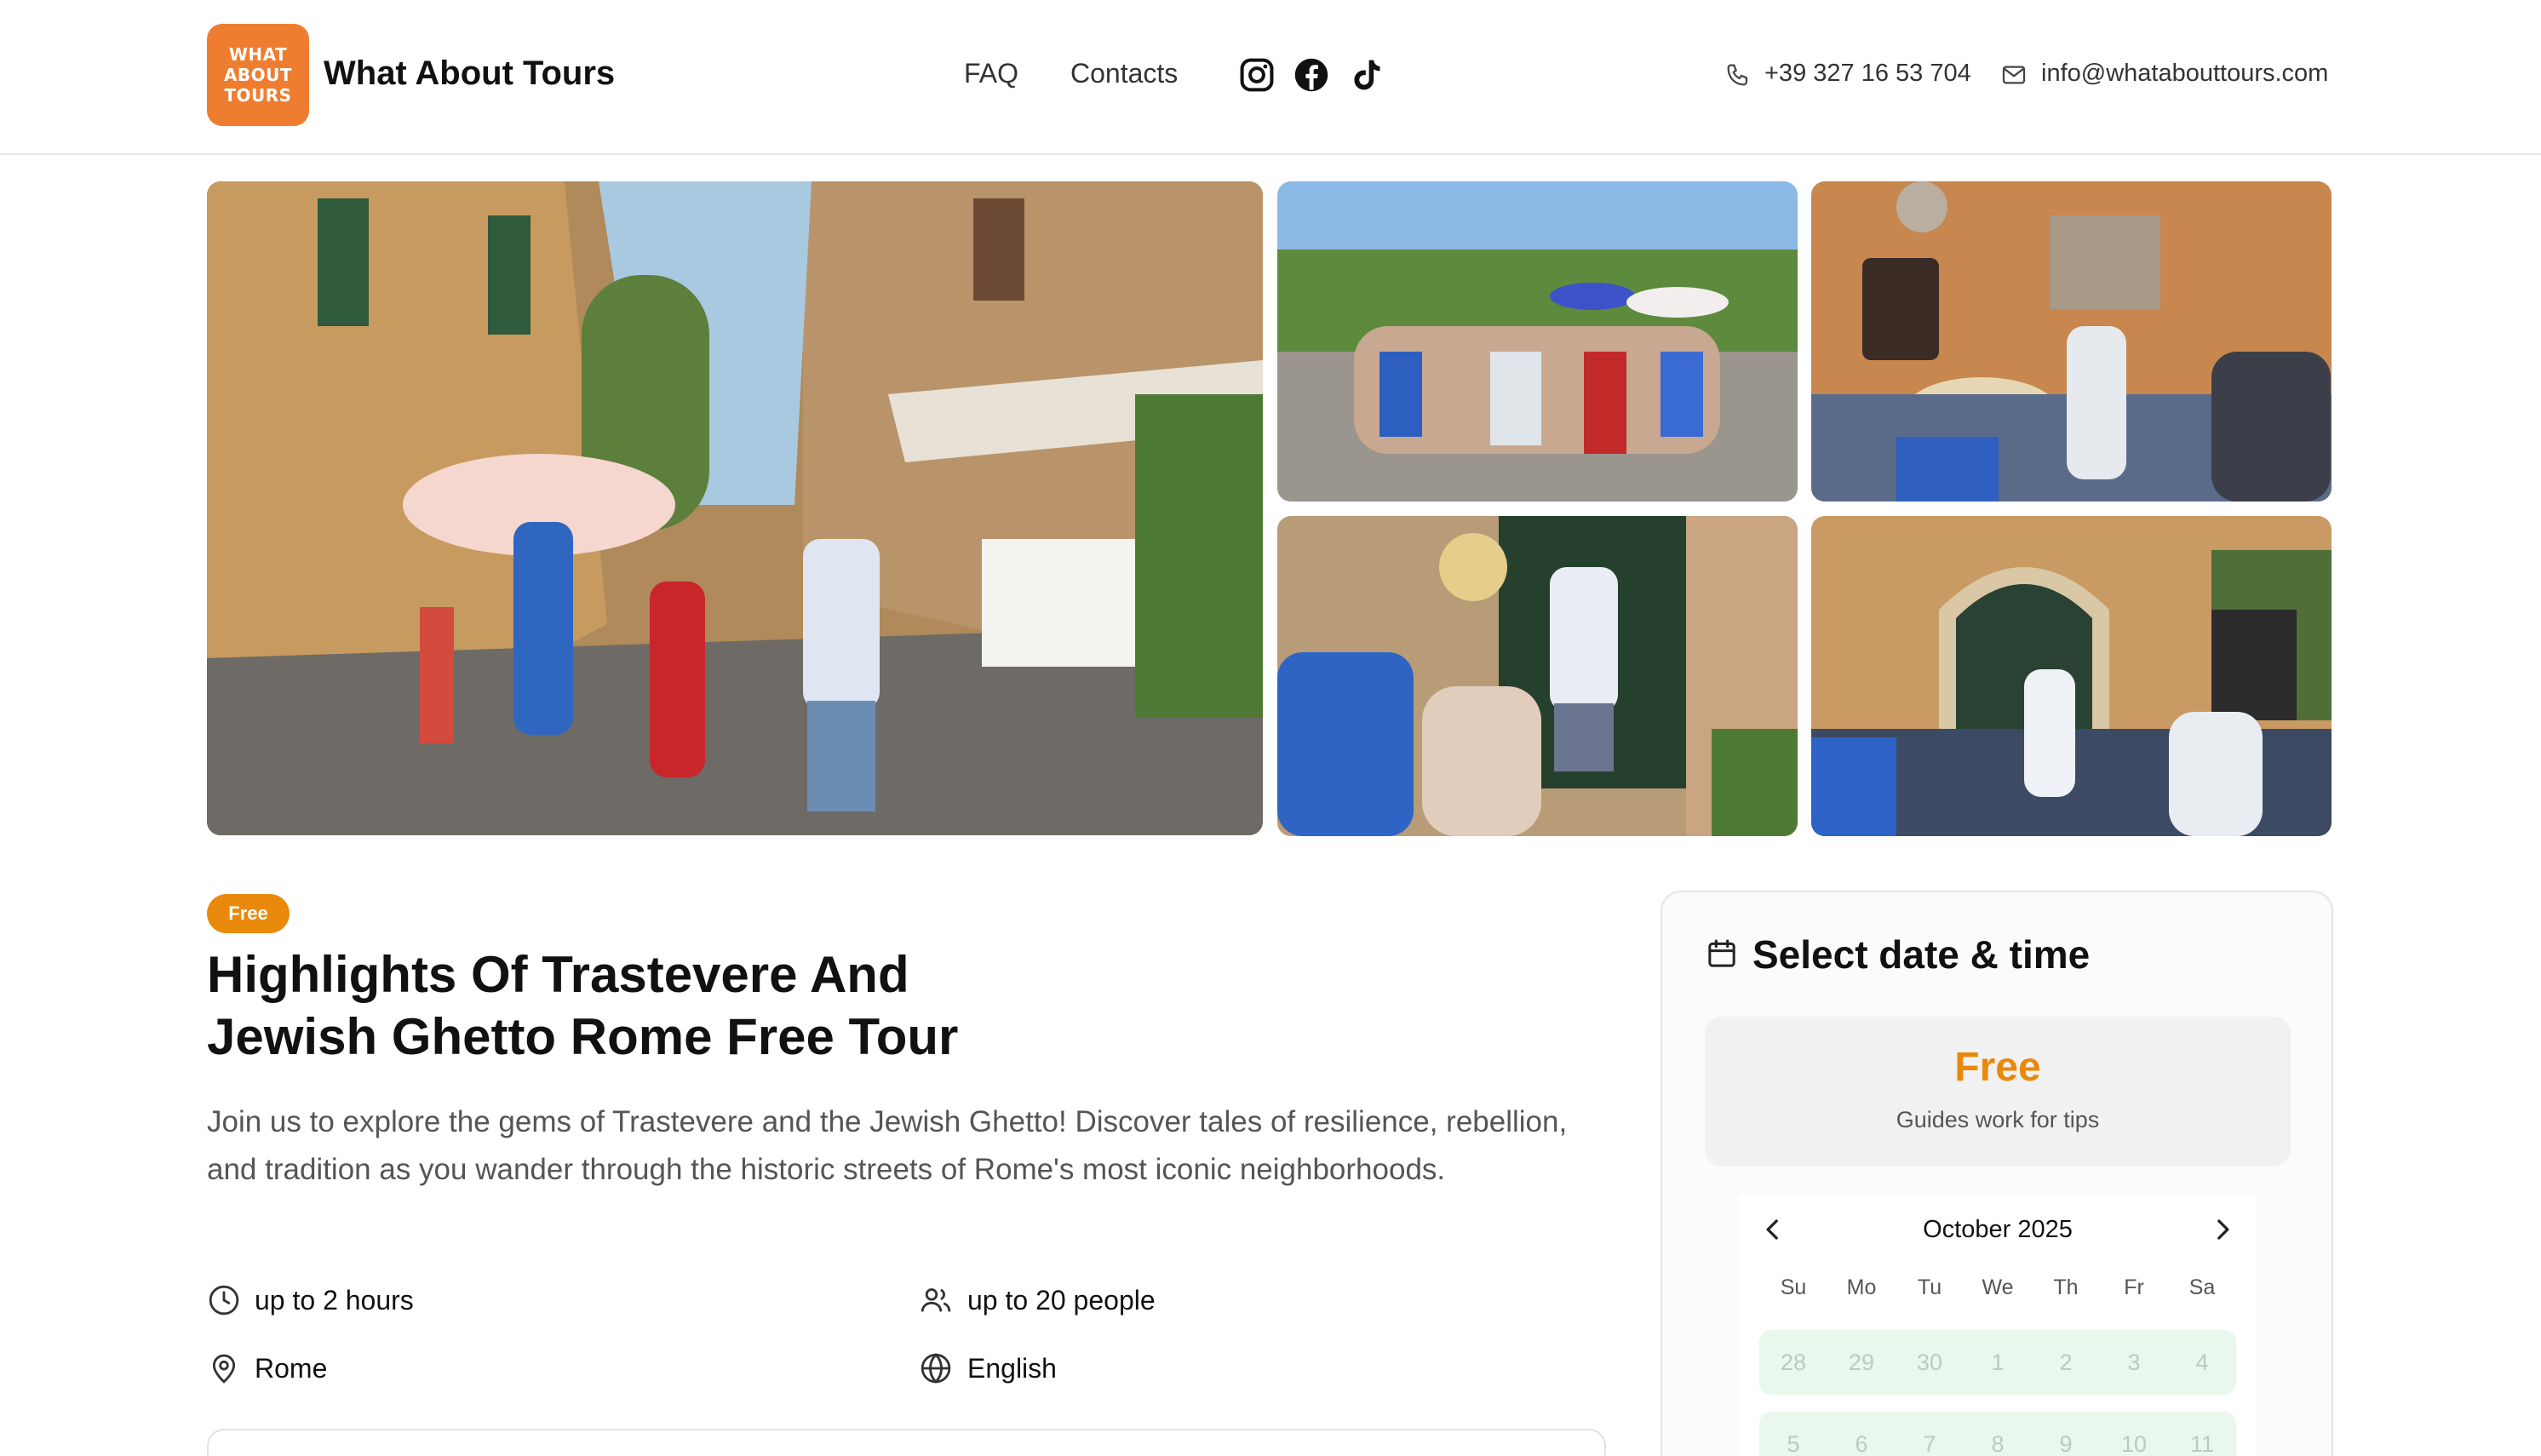 This screenshot has width=2541, height=1456. Describe the element at coordinates (1861, 1434) in the screenshot. I see `calendar-day: 6` at that location.